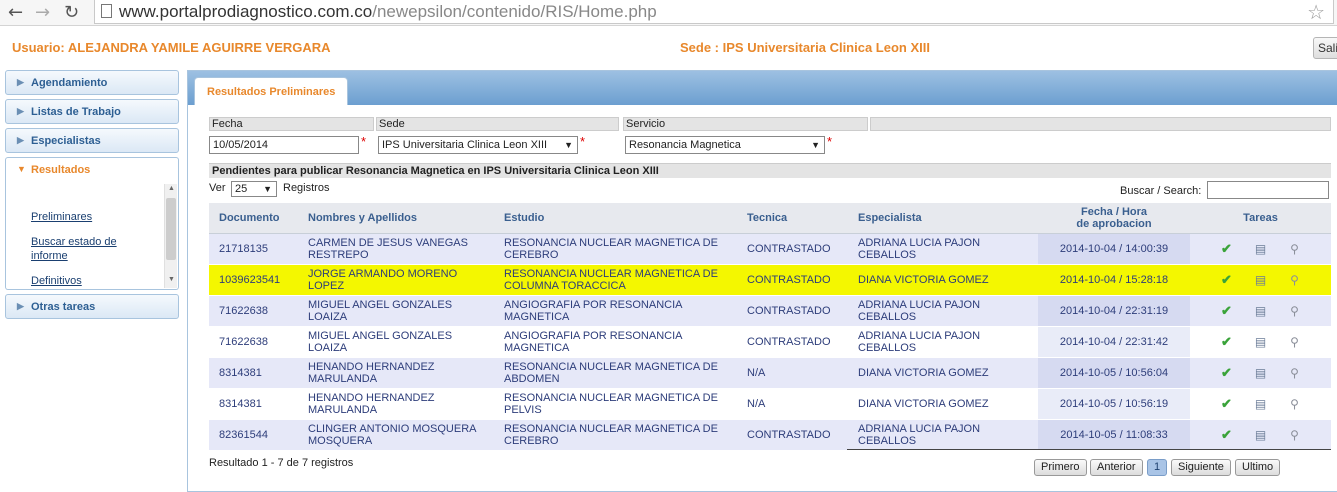  What do you see at coordinates (253, 218) in the screenshot?
I see `col-documento: Documento` at bounding box center [253, 218].